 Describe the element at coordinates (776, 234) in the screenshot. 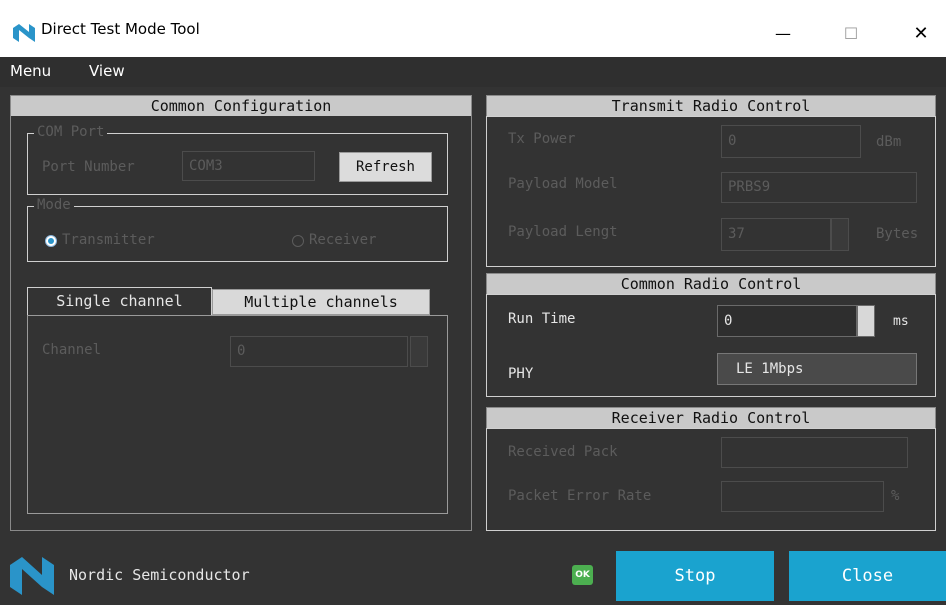

I see `payload-length-field: 37` at that location.